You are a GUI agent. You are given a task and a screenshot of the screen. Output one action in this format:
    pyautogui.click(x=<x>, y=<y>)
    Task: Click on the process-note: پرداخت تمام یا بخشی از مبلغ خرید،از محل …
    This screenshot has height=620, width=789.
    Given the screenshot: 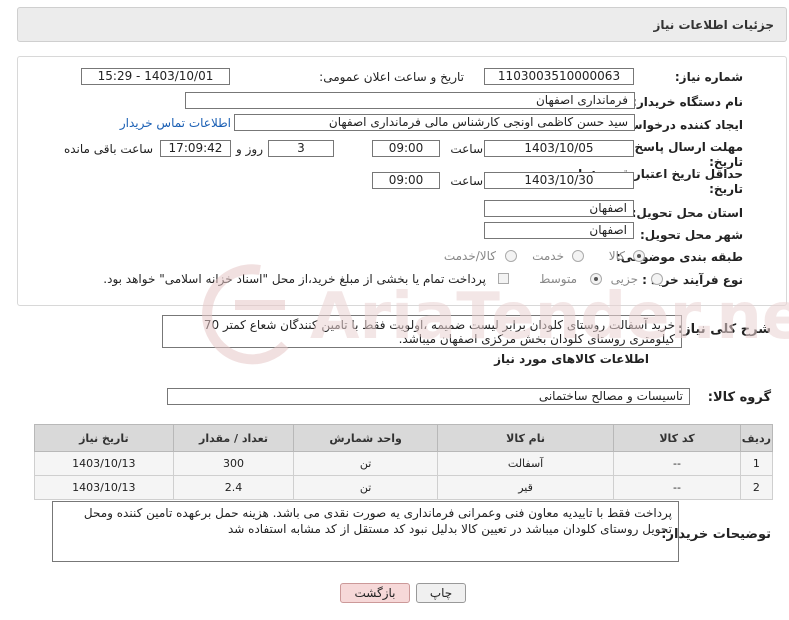 What is the action you would take?
    pyautogui.click(x=294, y=279)
    